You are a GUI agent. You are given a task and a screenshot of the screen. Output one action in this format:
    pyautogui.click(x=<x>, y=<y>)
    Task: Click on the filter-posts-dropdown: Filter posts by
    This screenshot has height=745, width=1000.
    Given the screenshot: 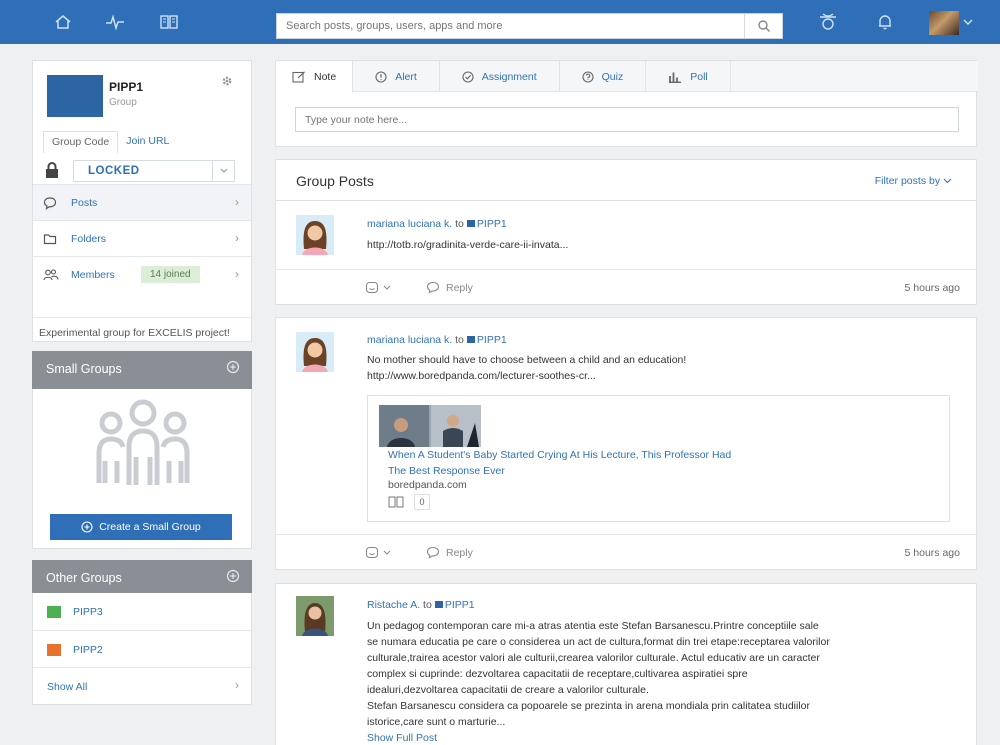 What is the action you would take?
    pyautogui.click(x=913, y=181)
    